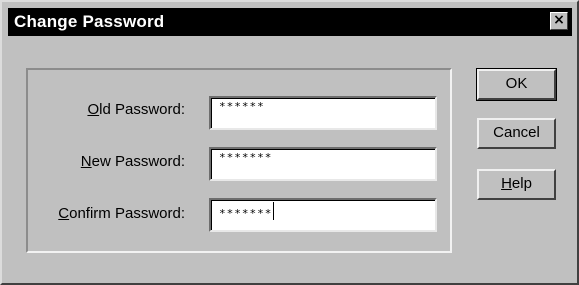  I want to click on new-password-label: New Password:, so click(132, 161).